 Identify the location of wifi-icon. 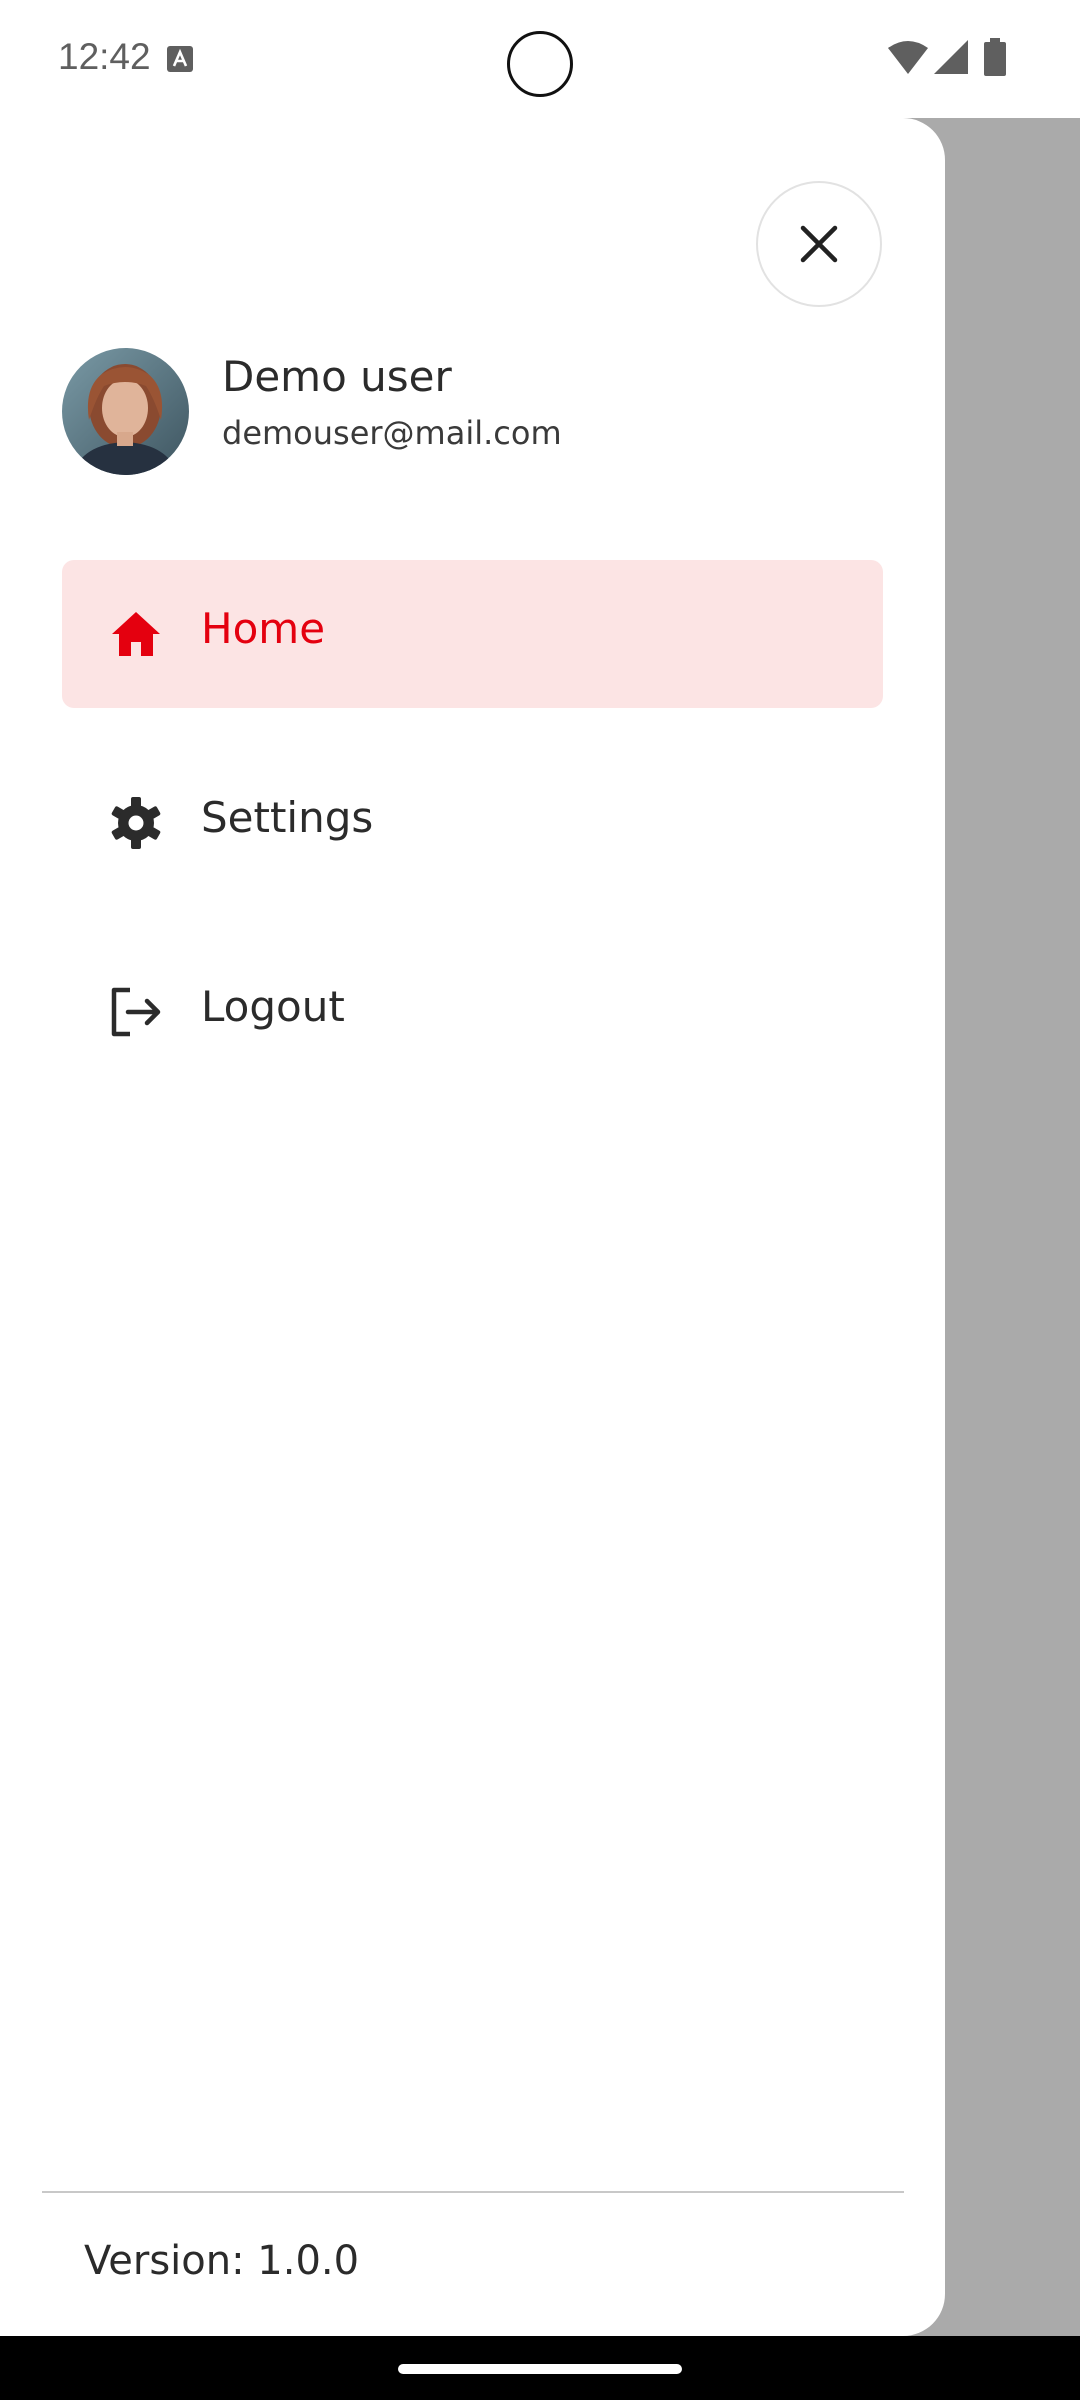
(908, 57).